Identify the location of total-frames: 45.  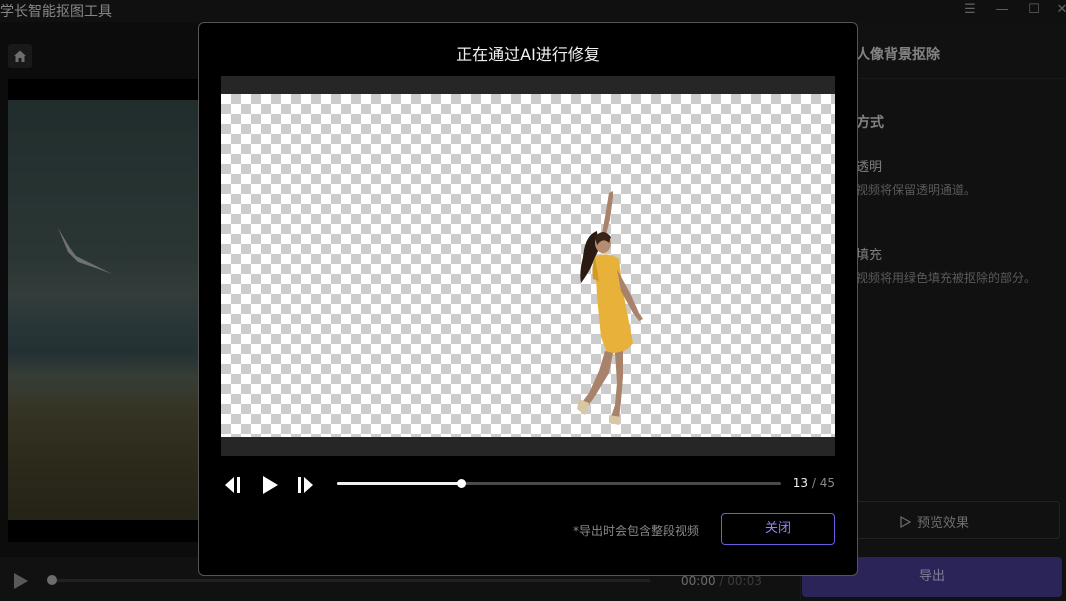
(827, 483).